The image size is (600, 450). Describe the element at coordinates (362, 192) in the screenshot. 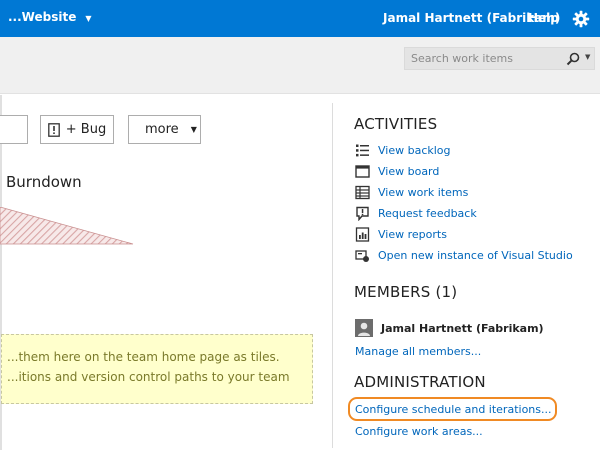

I see `work-items-icon` at that location.